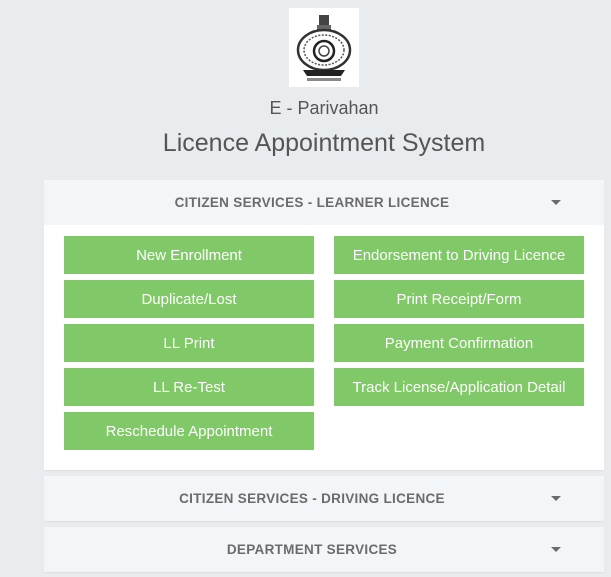 The height and width of the screenshot is (577, 611). What do you see at coordinates (312, 549) in the screenshot?
I see `panel-title: DEPARTMENT SERVICES` at bounding box center [312, 549].